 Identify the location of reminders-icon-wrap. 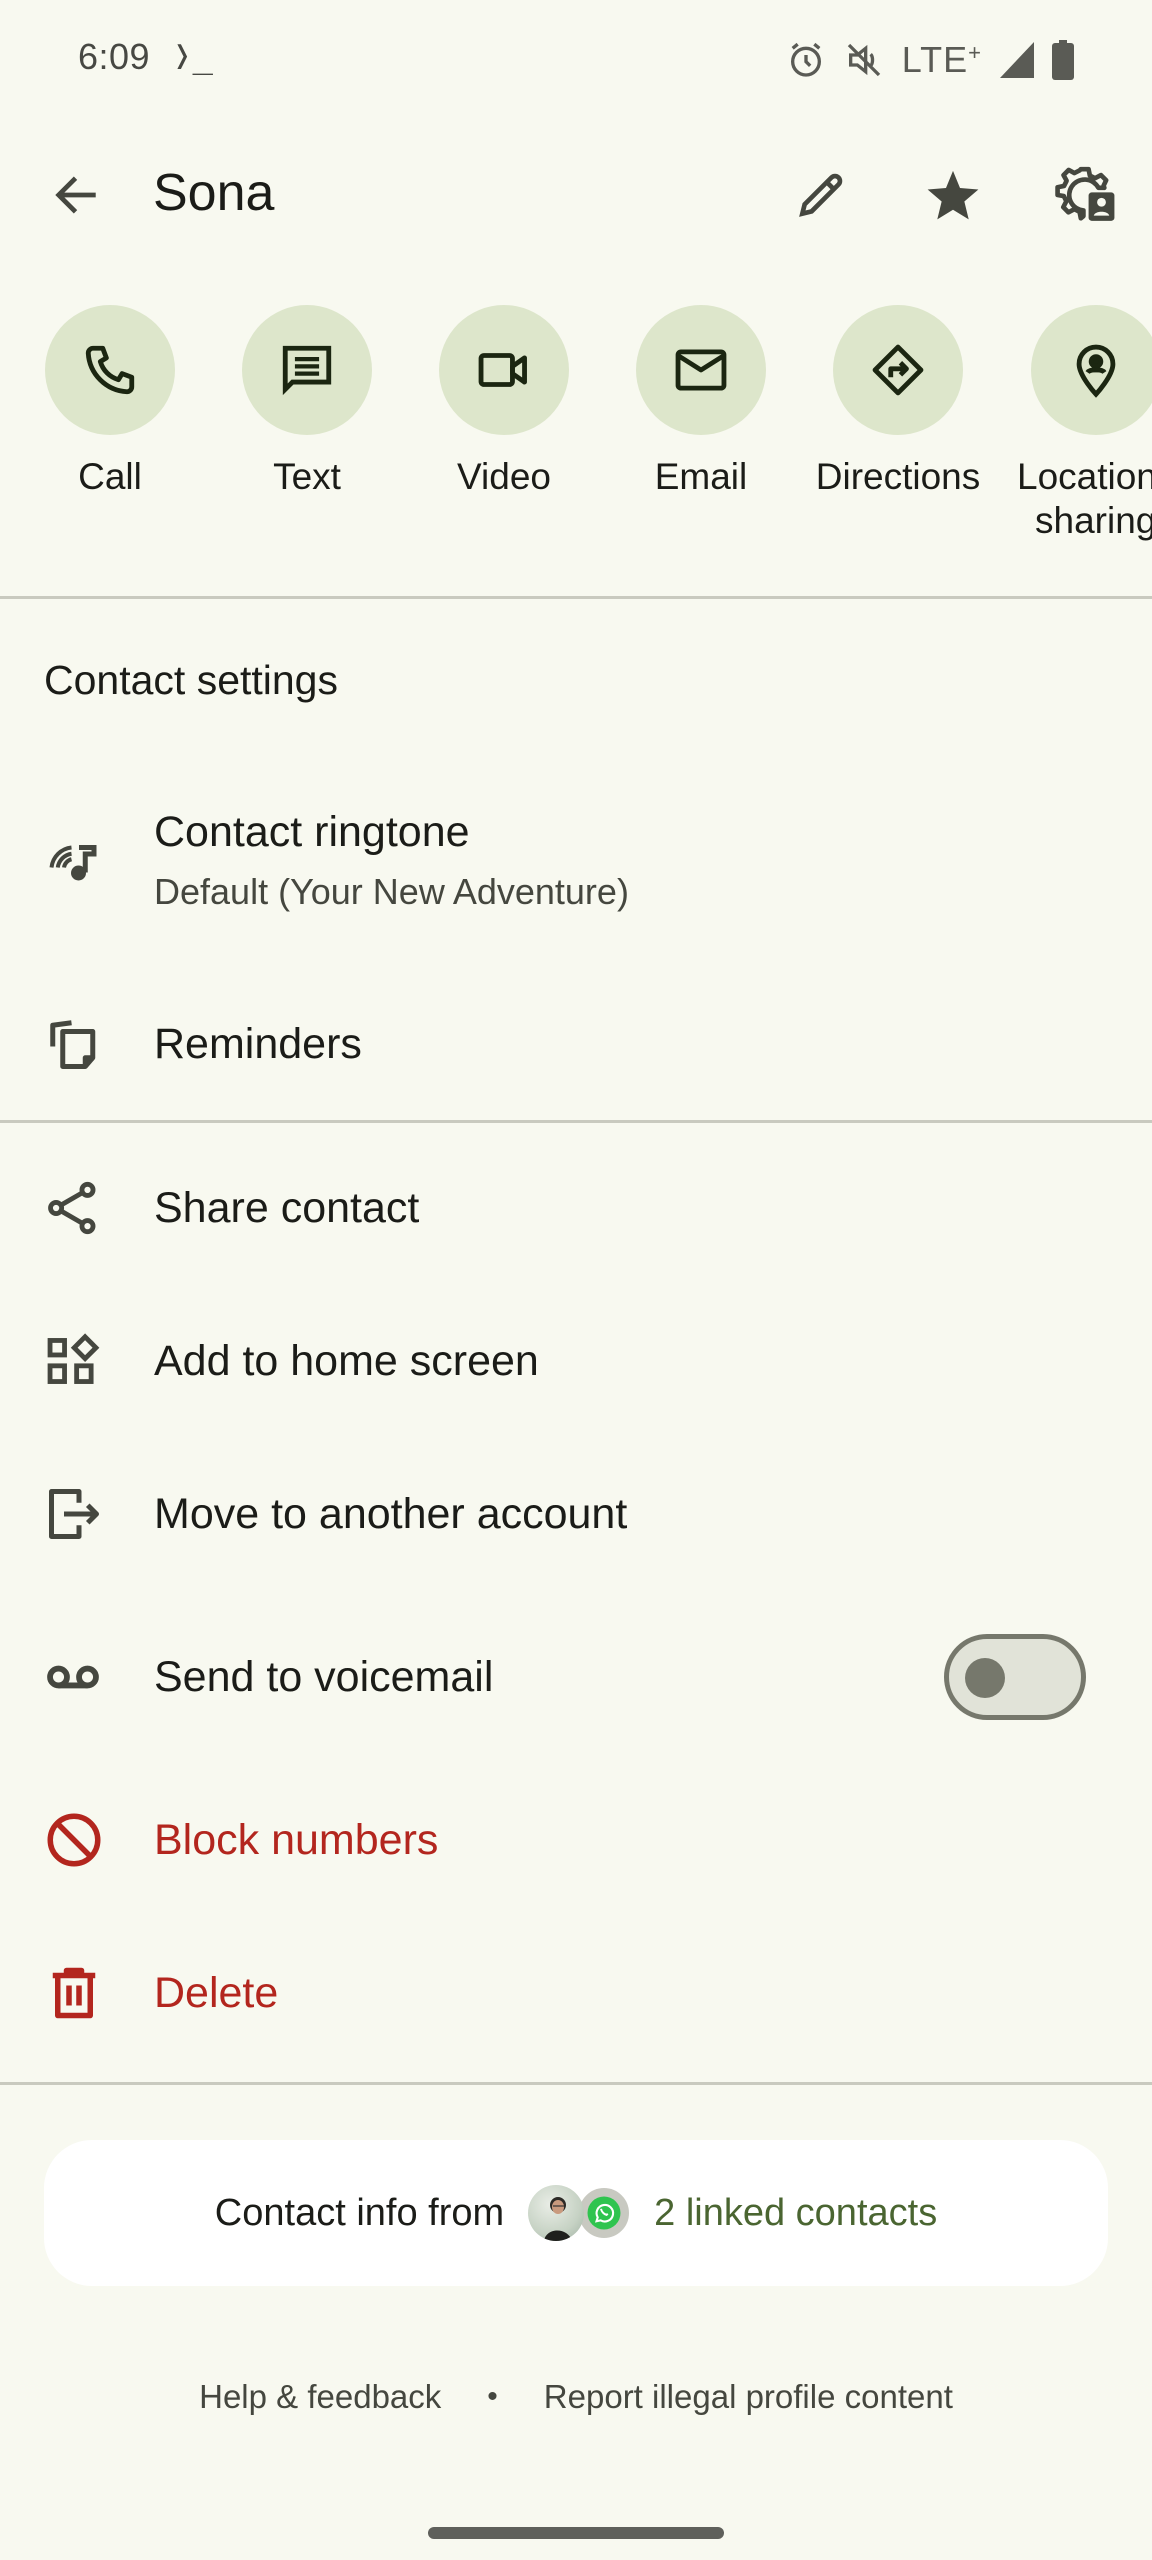
(77, 1044).